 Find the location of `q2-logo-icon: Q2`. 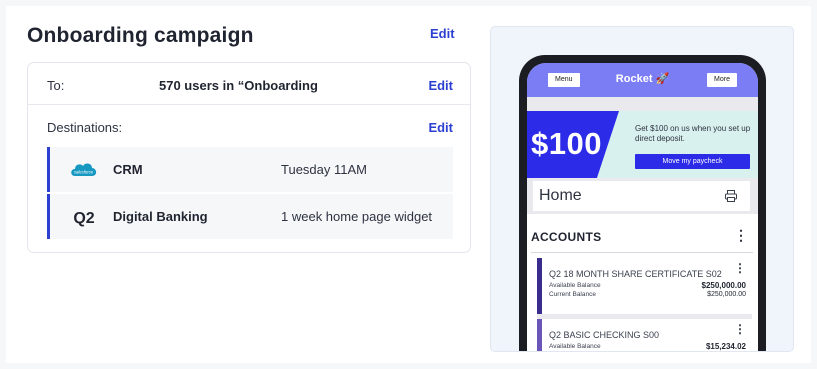

q2-logo-icon: Q2 is located at coordinates (84, 217).